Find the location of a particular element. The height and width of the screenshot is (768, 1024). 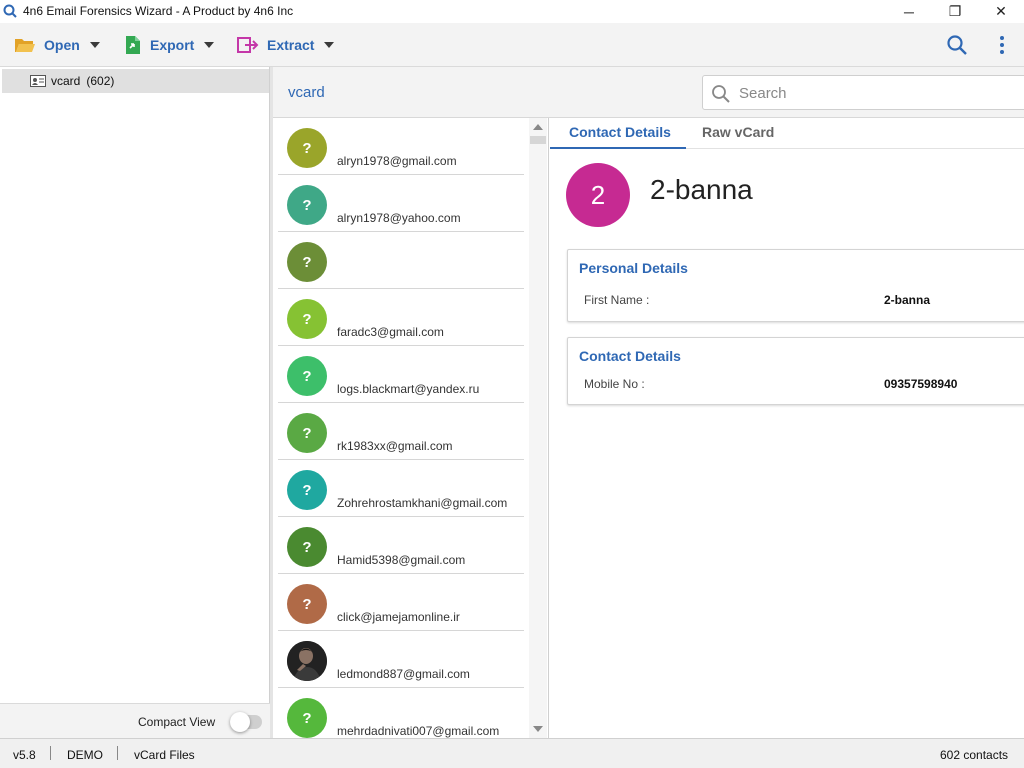

search-input is located at coordinates (879, 93).